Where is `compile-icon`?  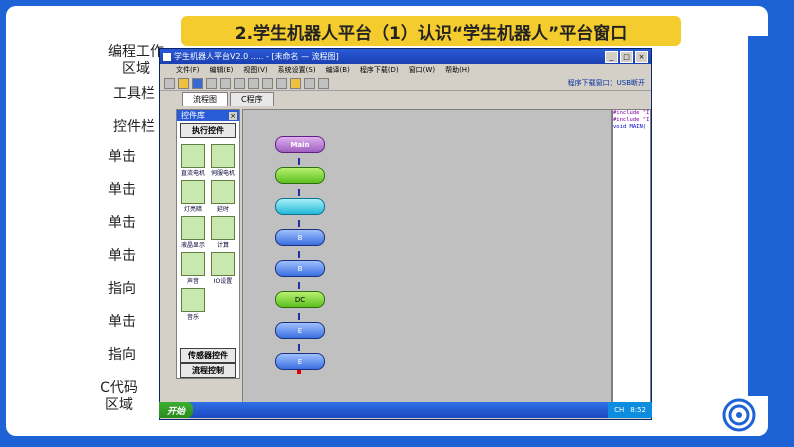
compile-icon is located at coordinates (295, 83).